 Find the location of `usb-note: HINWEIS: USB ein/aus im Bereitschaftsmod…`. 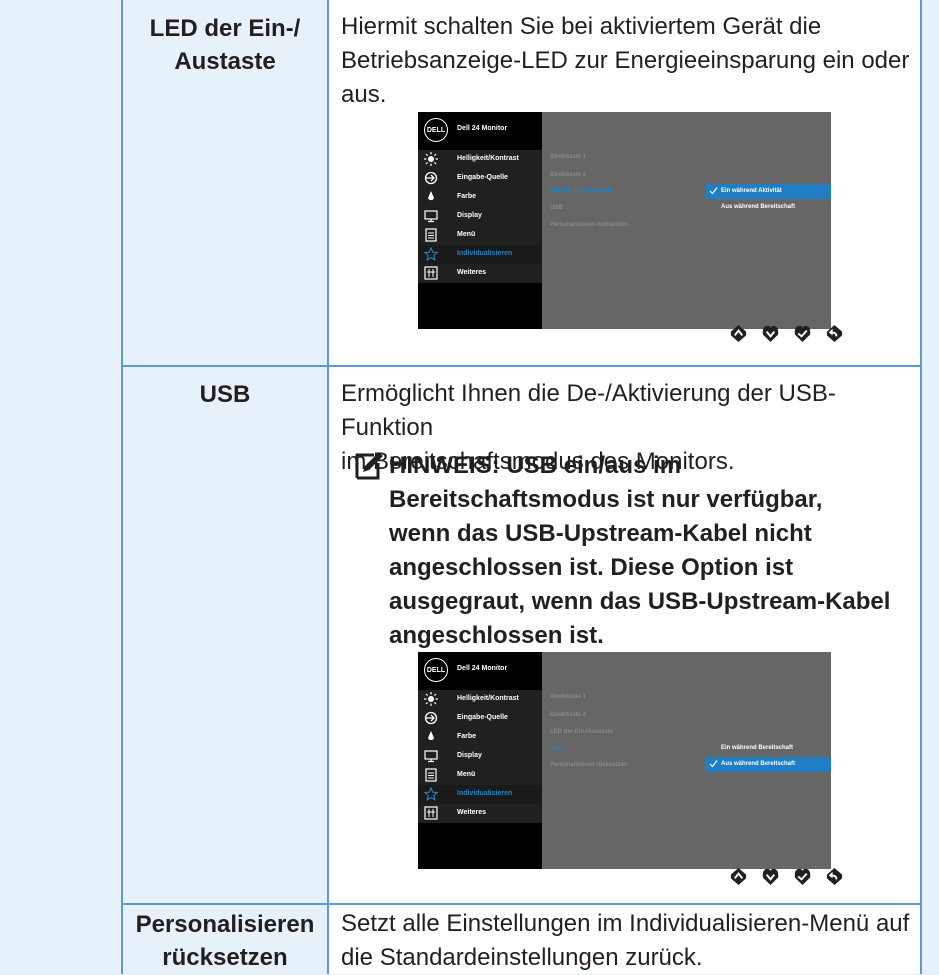

usb-note: HINWEIS: USB ein/aus im Bereitschaftsmod… is located at coordinates (640, 550).